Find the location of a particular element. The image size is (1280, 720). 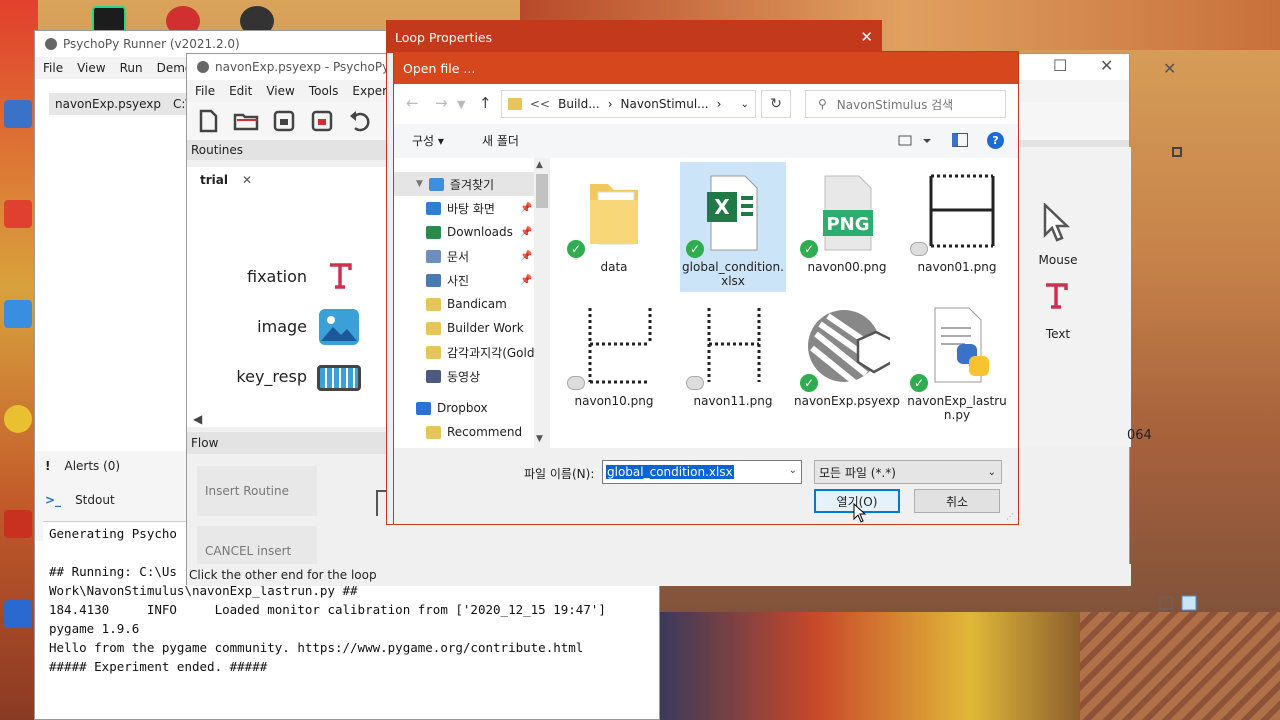

component-fixation: fixation is located at coordinates (252, 276).